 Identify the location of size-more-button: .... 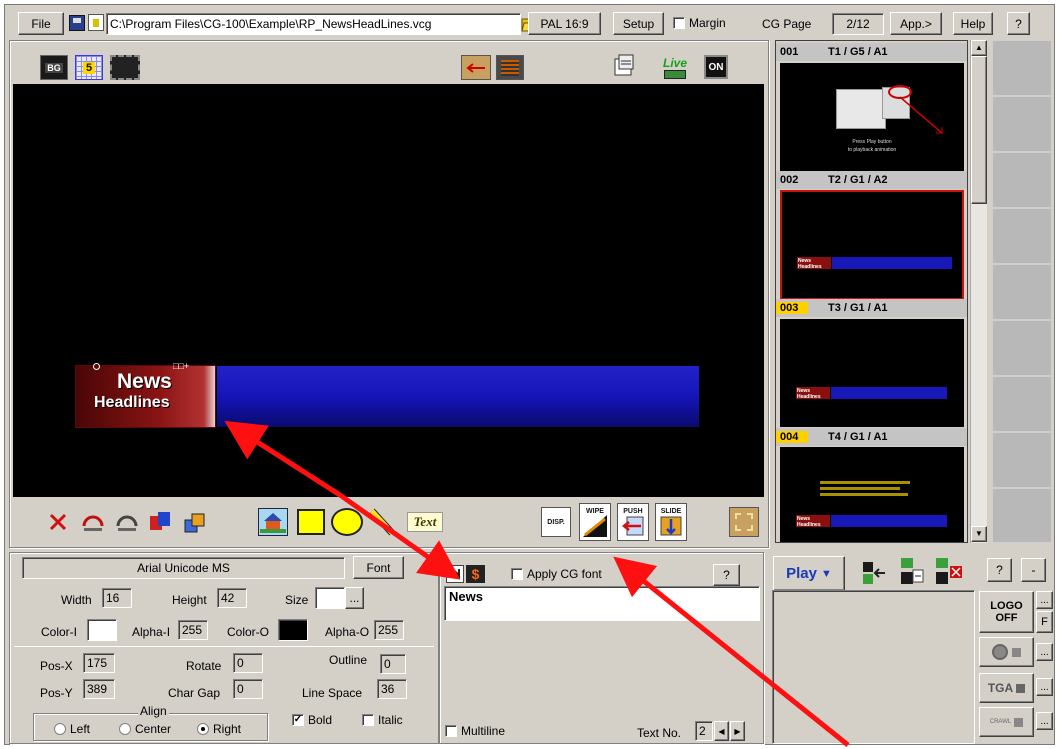
(354, 598).